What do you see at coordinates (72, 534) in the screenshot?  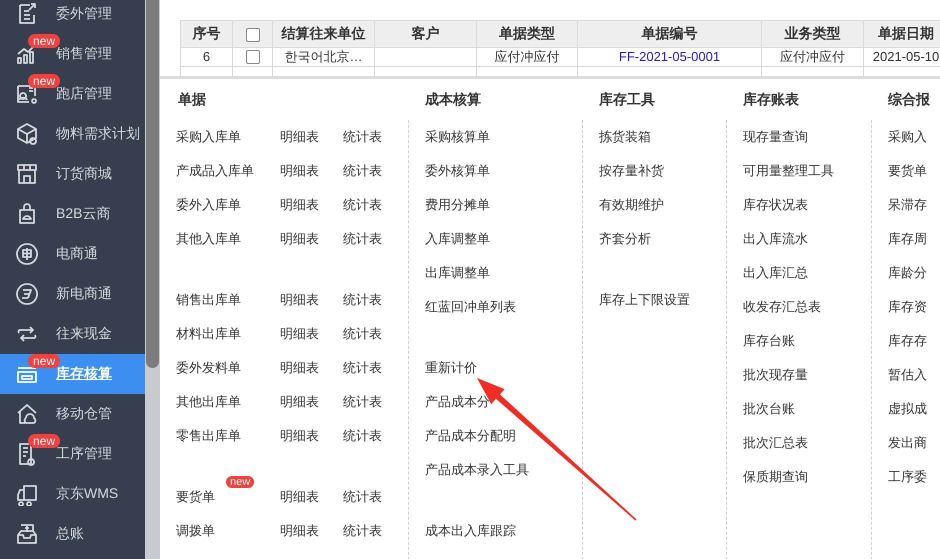 I see `sidebar-item: 总账` at bounding box center [72, 534].